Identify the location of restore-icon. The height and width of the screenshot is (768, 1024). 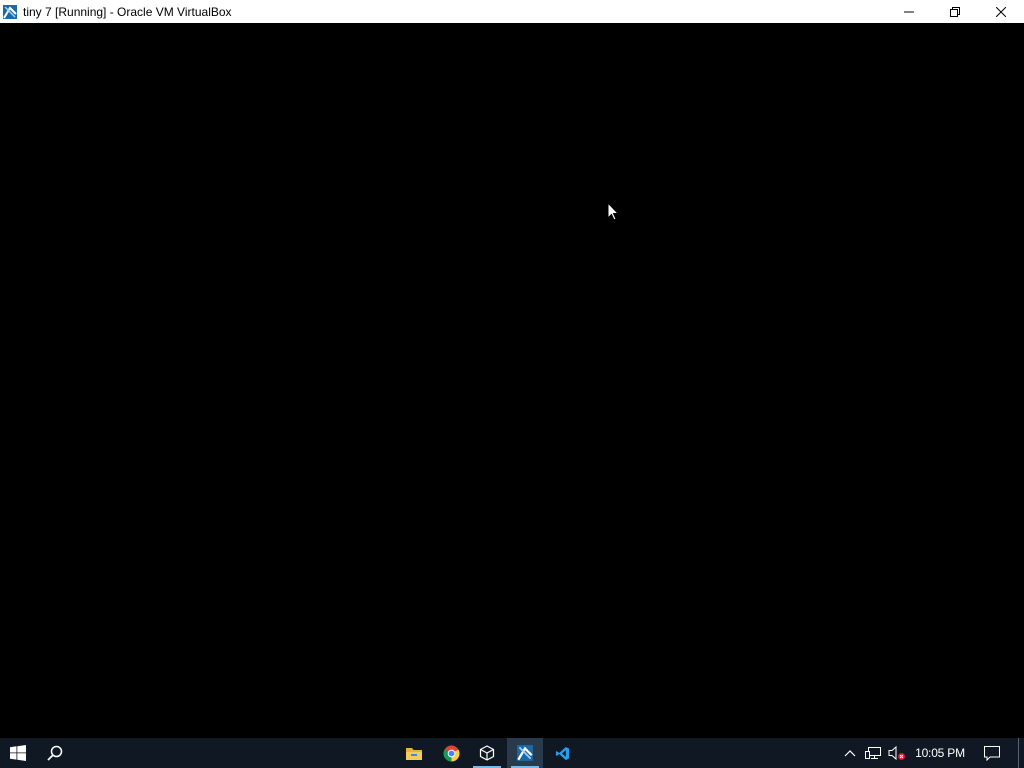
(955, 11).